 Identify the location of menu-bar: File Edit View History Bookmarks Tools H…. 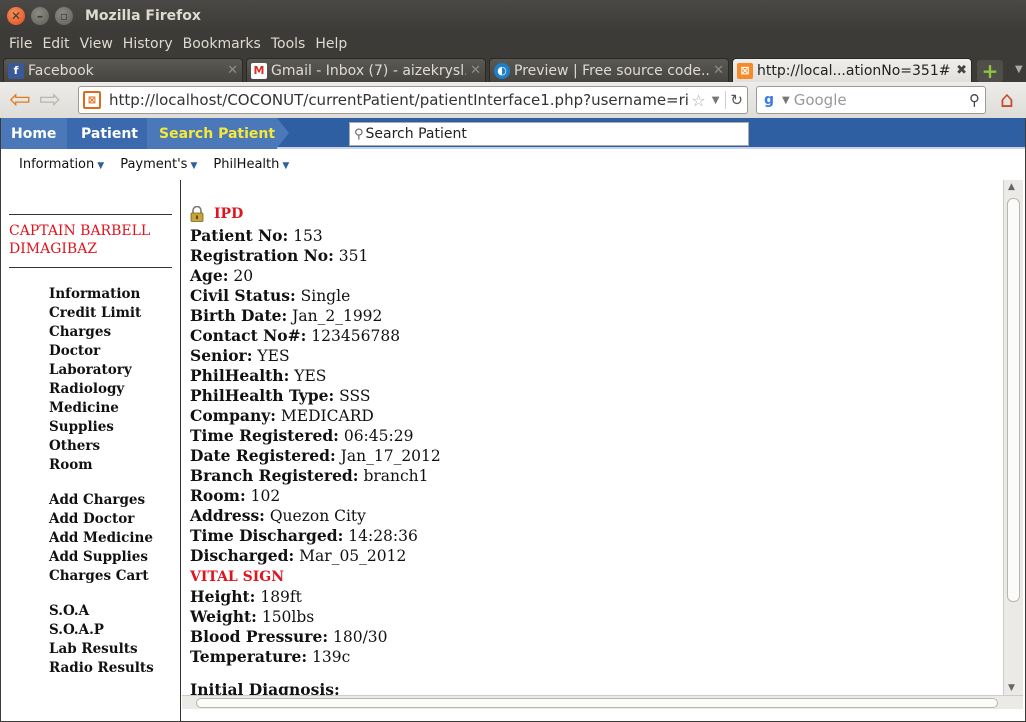
(513, 43).